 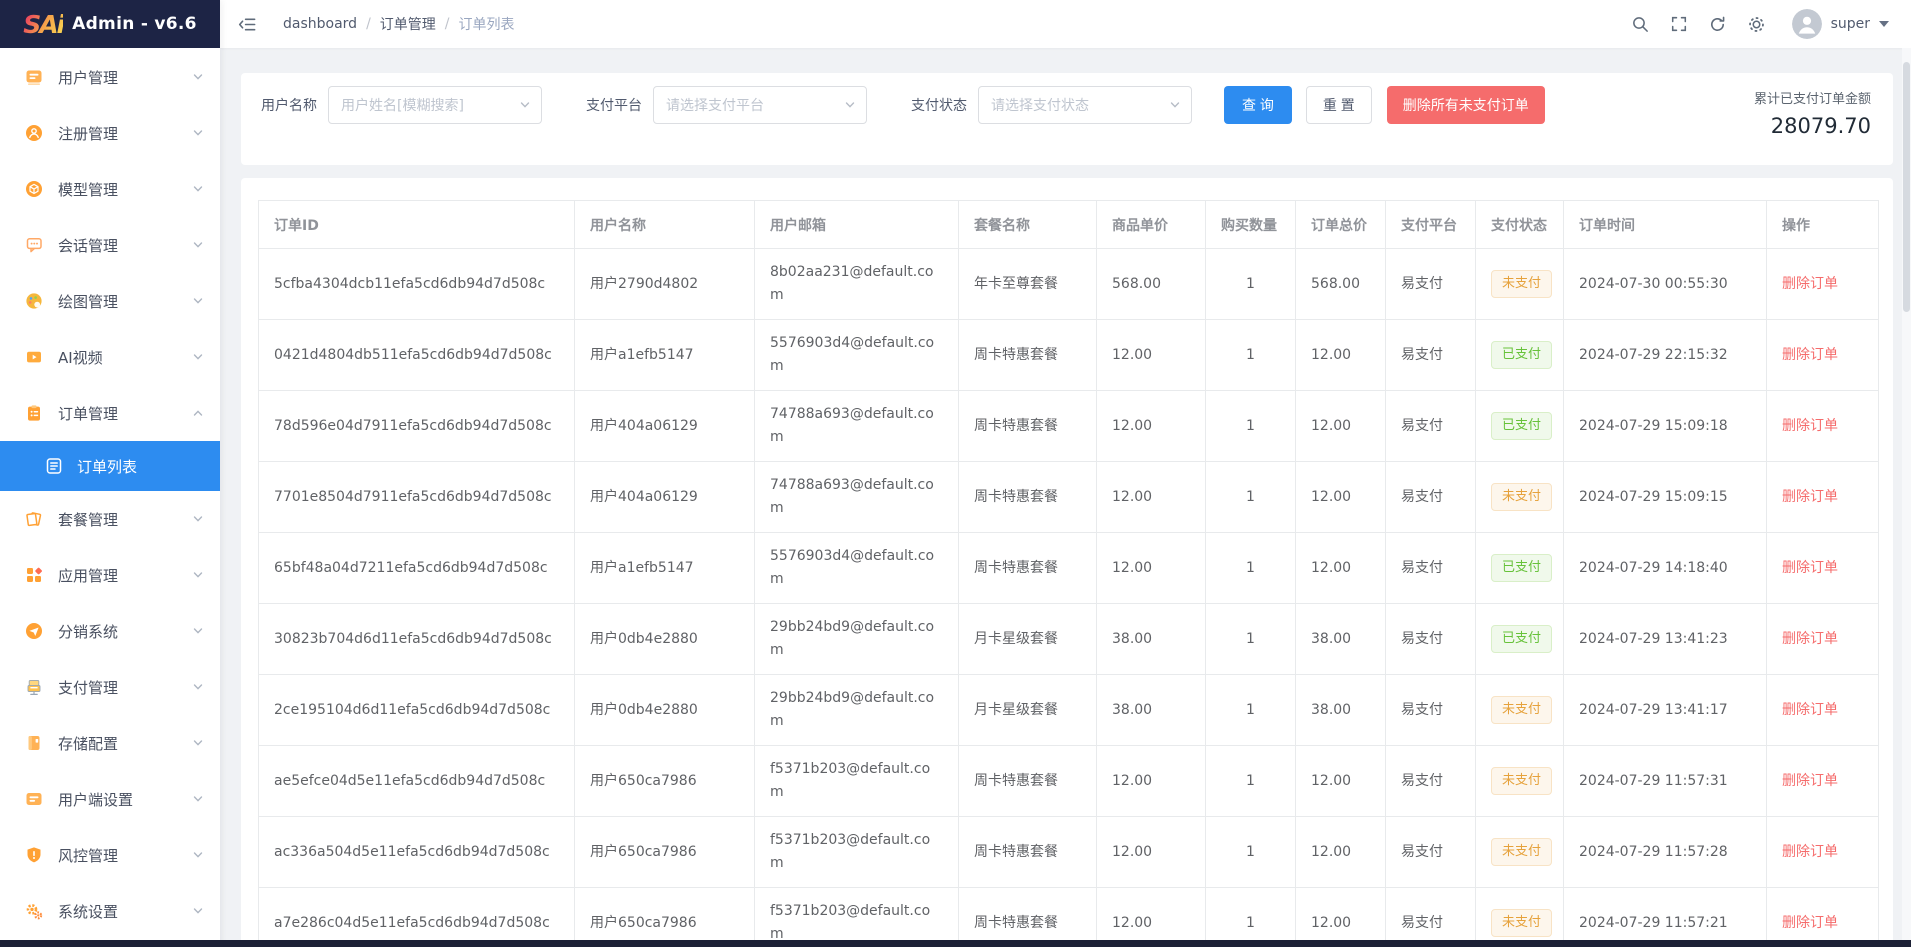 I want to click on package-icon, so click(x=34, y=519).